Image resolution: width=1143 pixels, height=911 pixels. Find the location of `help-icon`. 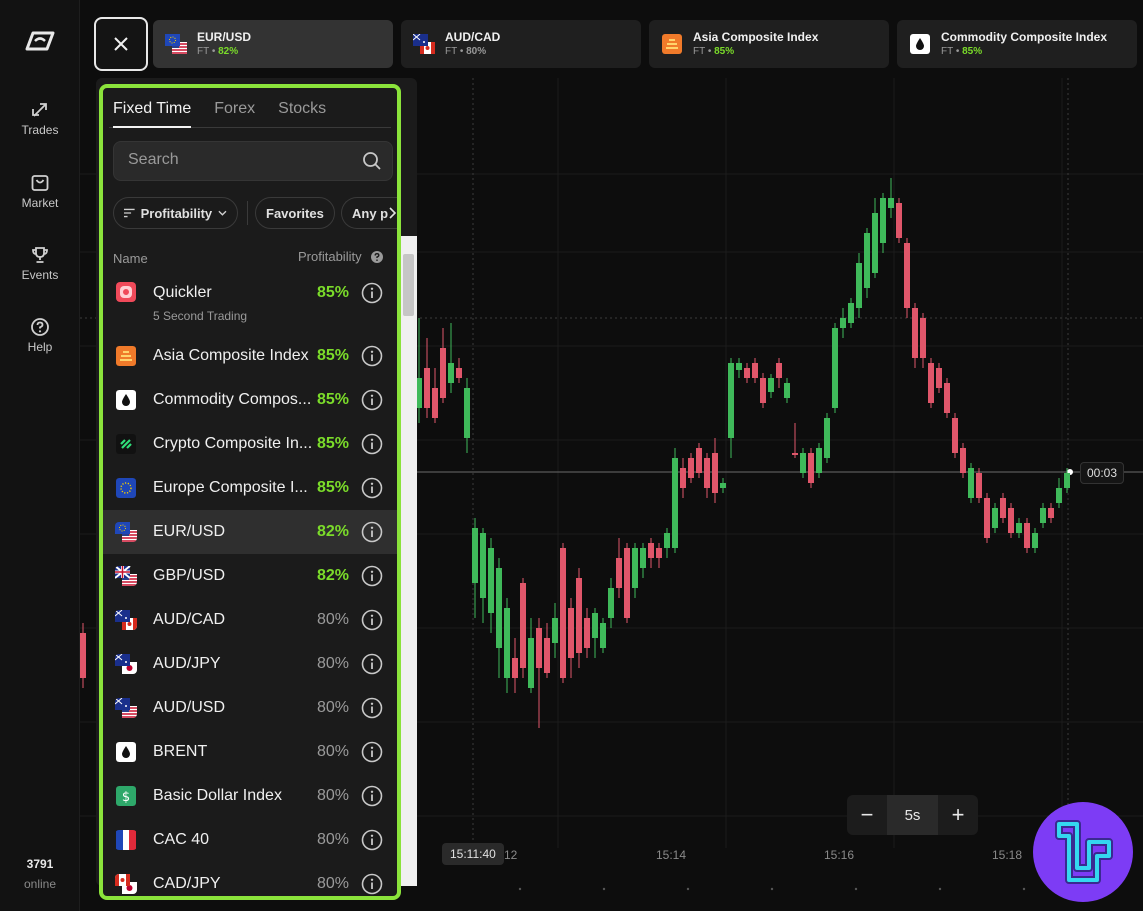

help-icon is located at coordinates (377, 257).